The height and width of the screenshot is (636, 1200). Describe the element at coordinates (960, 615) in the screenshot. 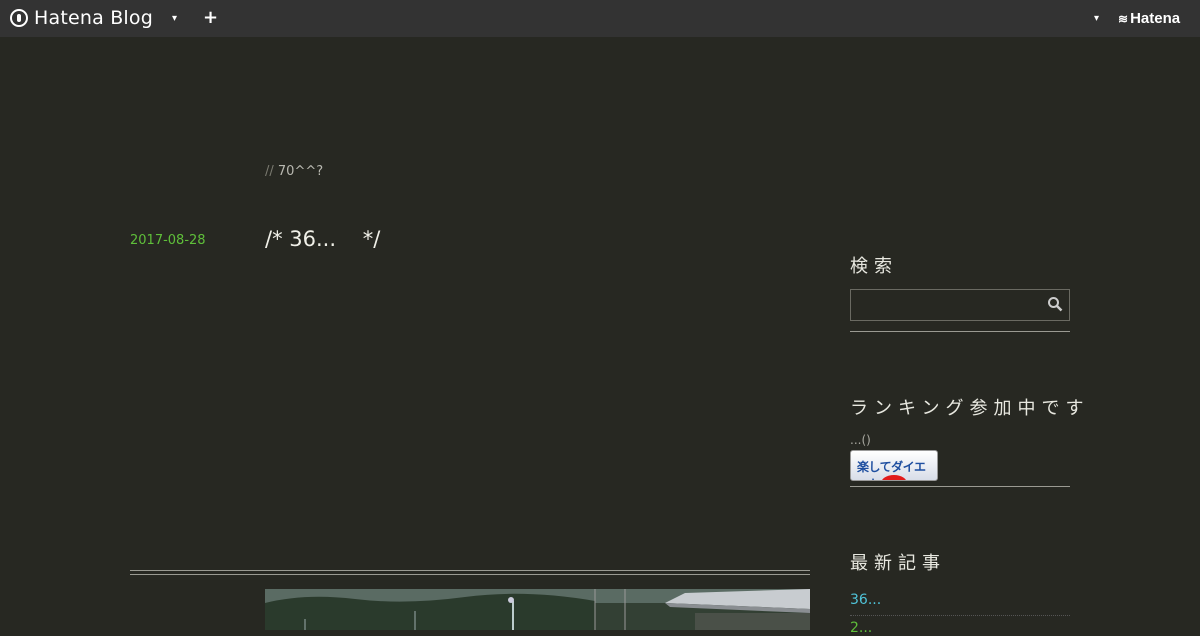

I see `recent-entry-separator` at that location.